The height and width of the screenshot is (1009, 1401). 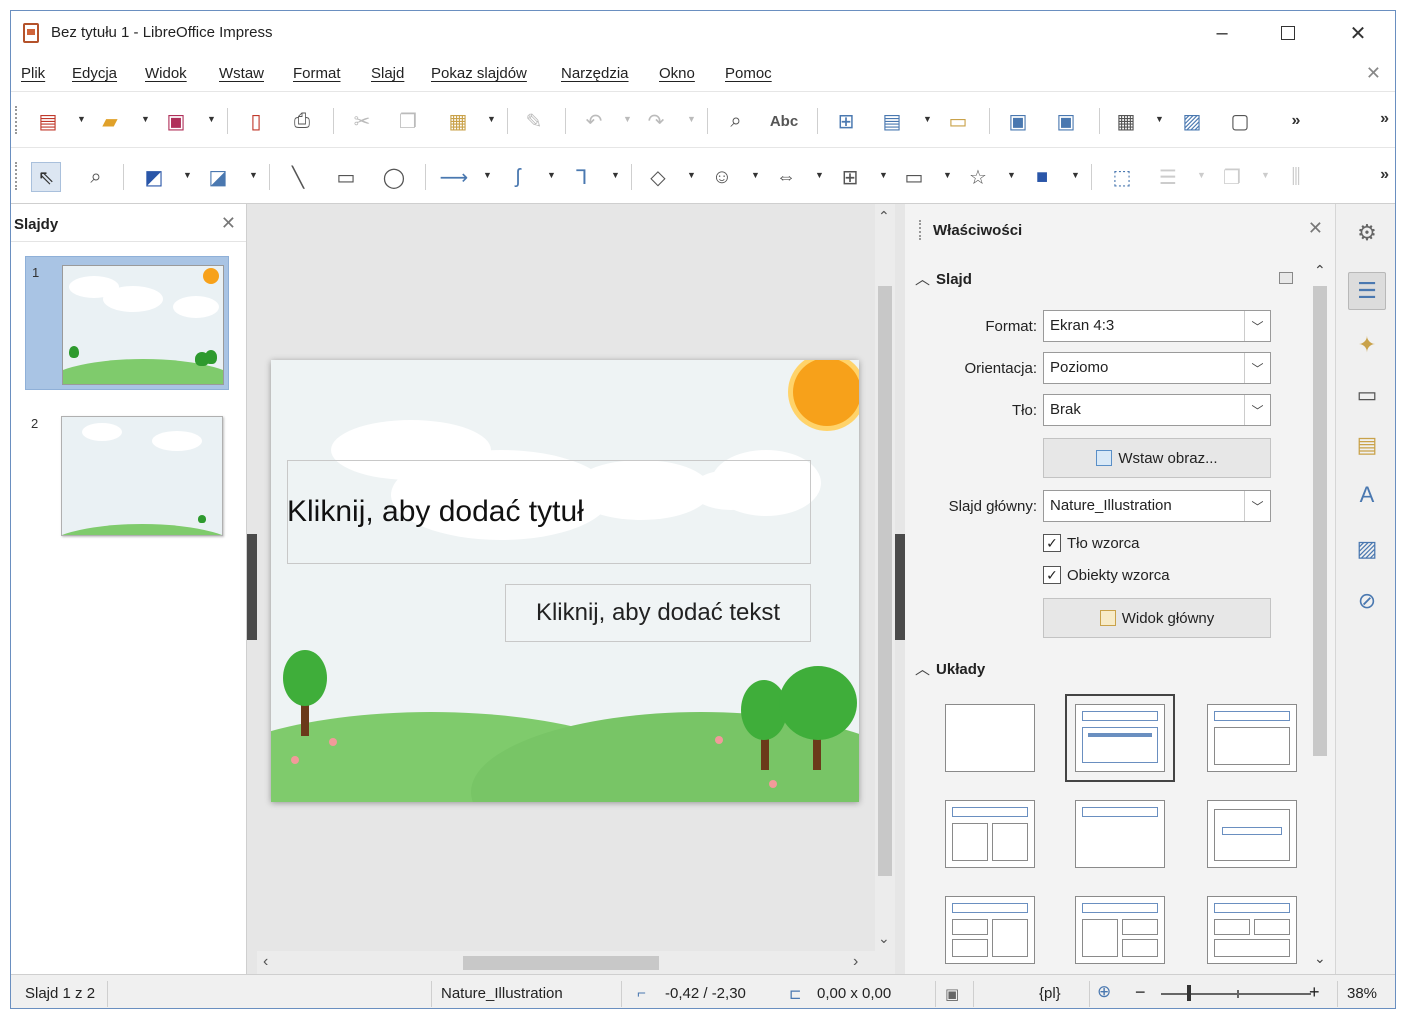 What do you see at coordinates (188, 176) in the screenshot?
I see `line-color-dropdown-icon: ▼` at bounding box center [188, 176].